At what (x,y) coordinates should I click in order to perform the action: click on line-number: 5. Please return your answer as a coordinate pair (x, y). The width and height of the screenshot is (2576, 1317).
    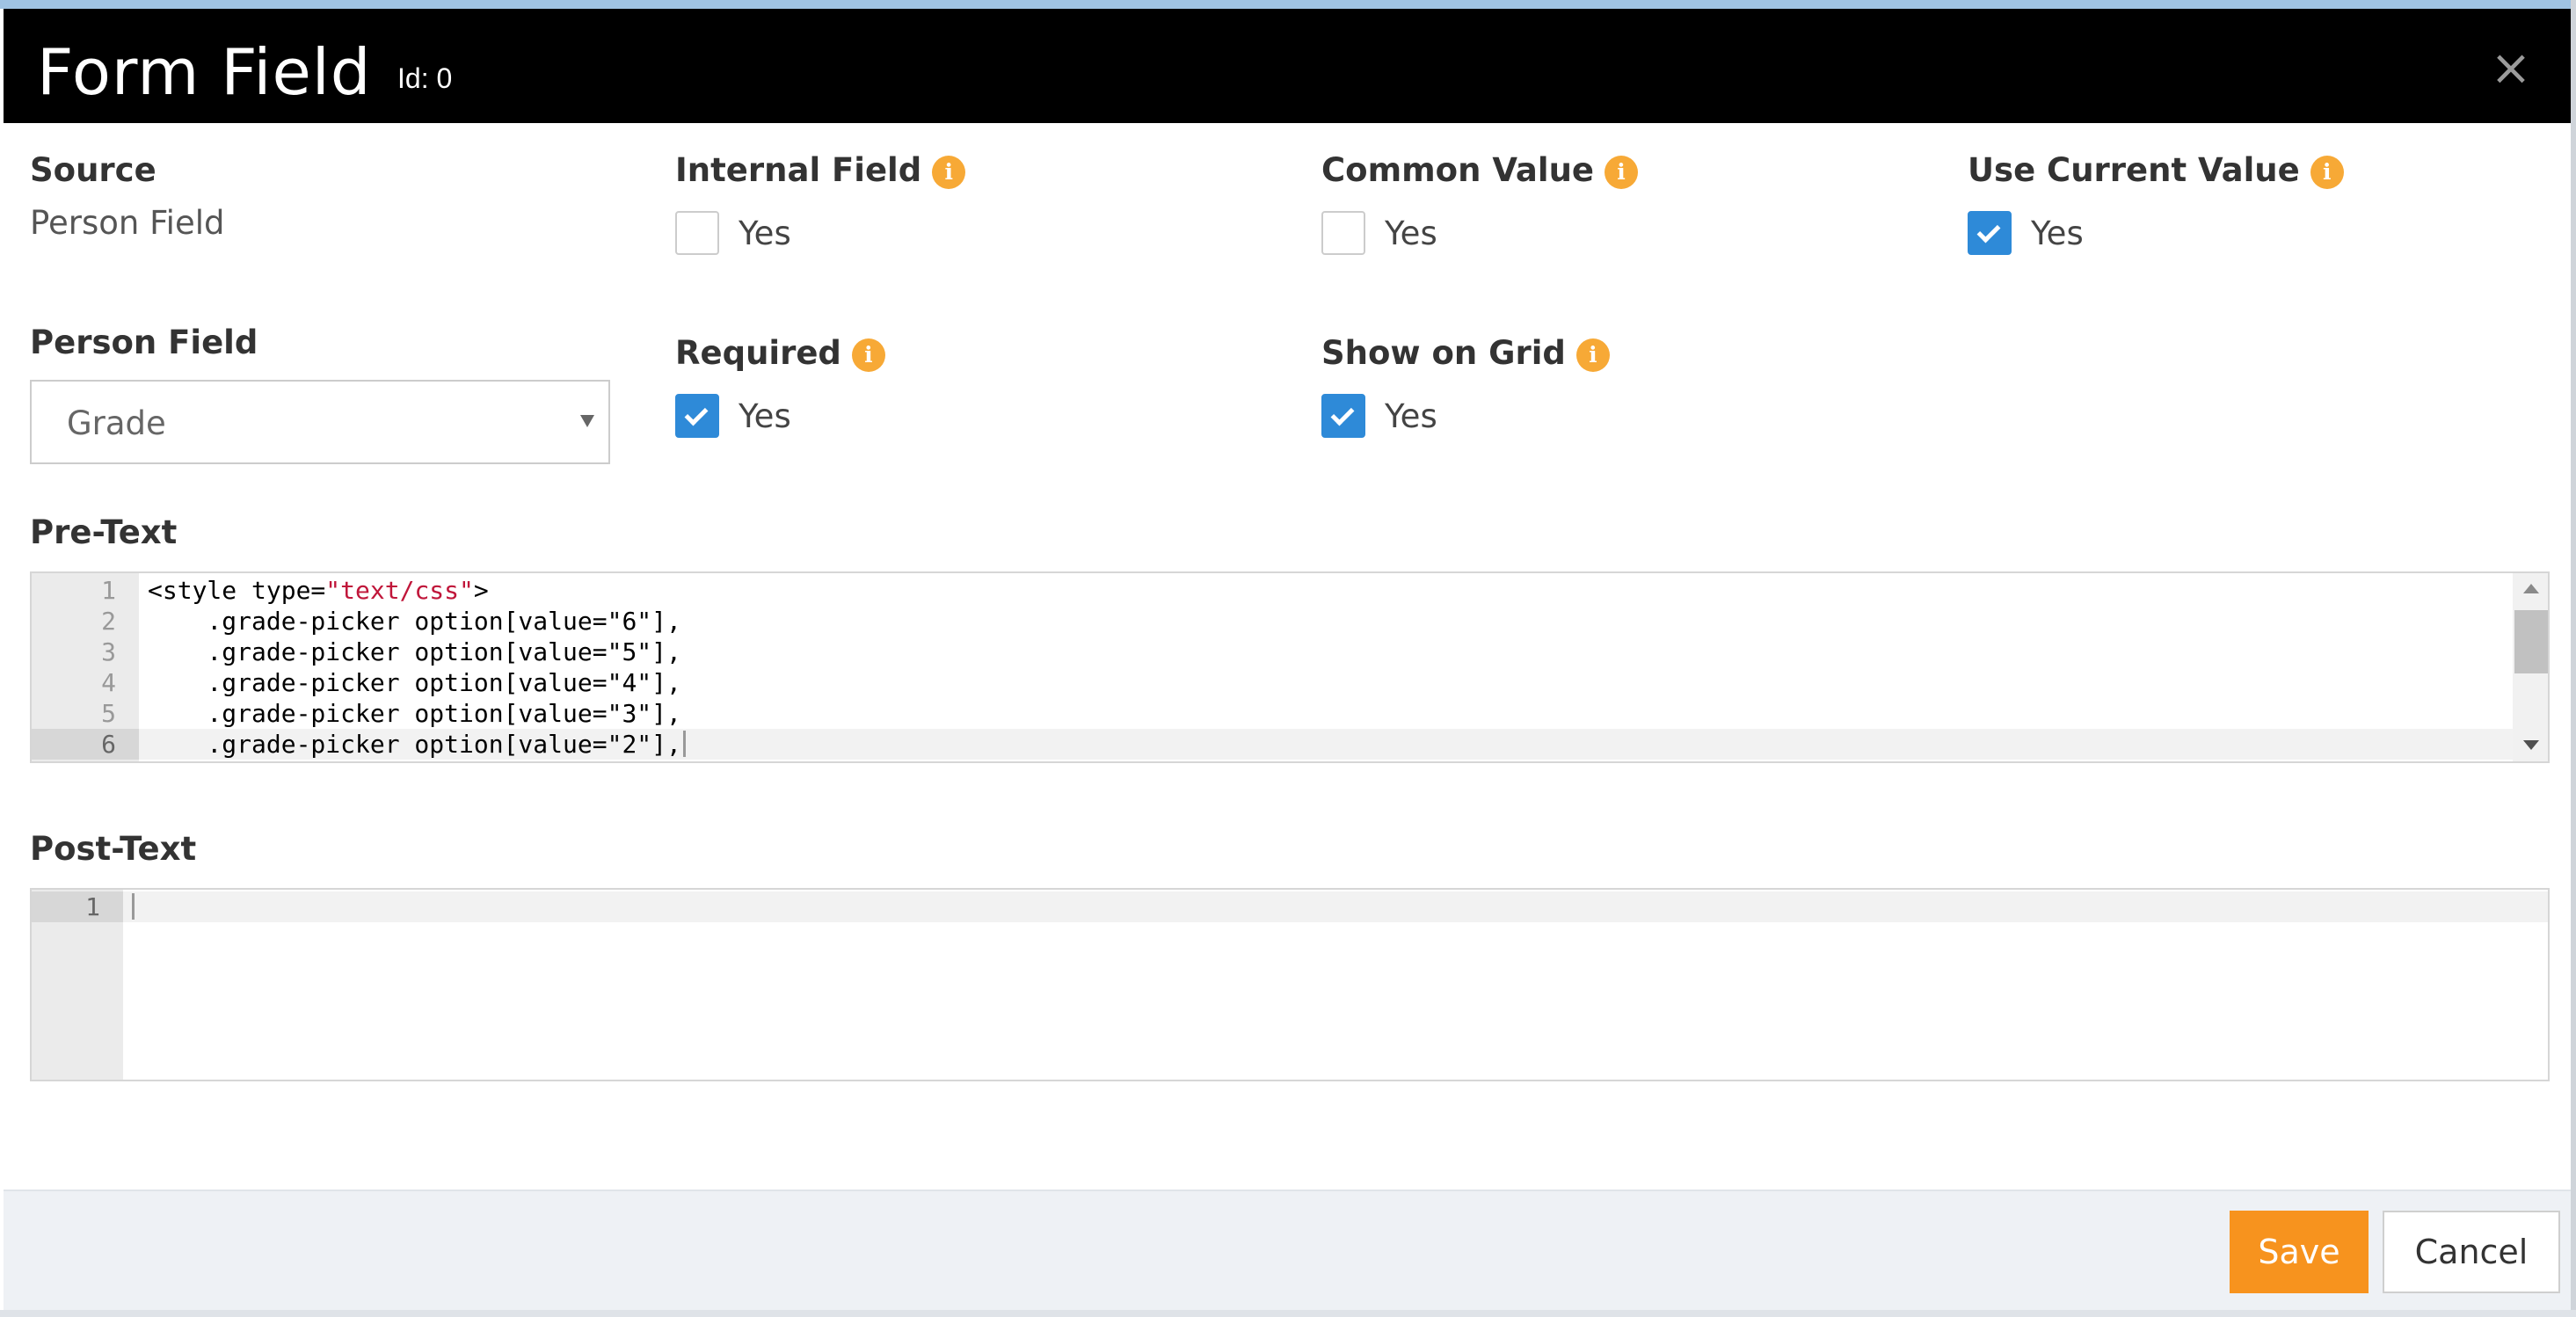
    Looking at the image, I should click on (108, 713).